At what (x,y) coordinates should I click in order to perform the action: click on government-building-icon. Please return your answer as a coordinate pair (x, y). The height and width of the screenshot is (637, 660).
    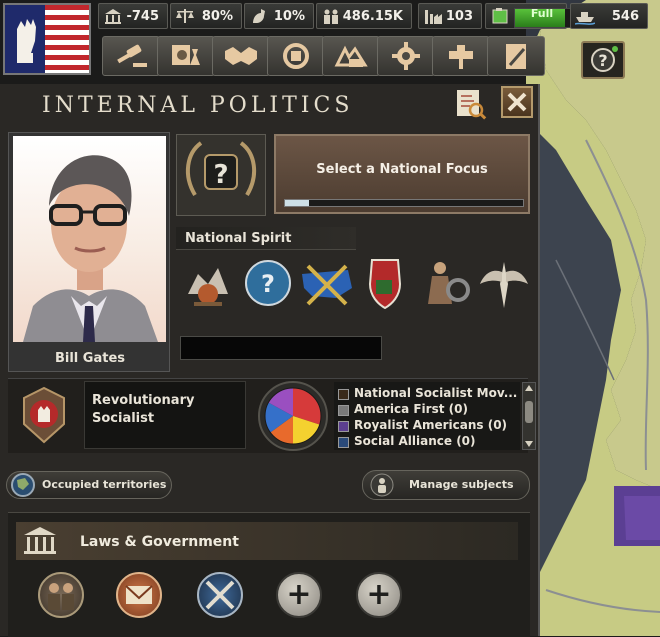
    Looking at the image, I should click on (40, 540).